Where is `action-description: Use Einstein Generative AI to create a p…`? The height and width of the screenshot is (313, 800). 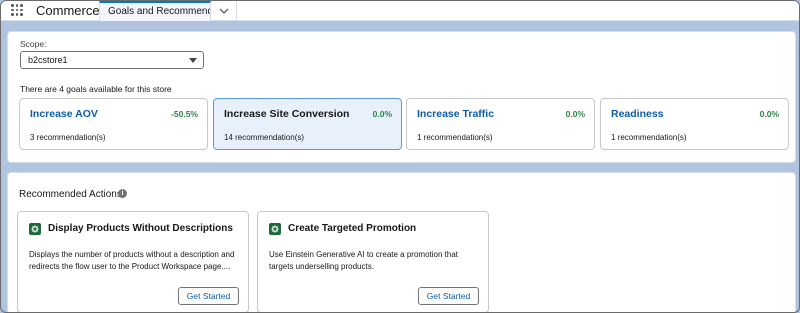 action-description: Use Einstein Generative AI to create a p… is located at coordinates (363, 260).